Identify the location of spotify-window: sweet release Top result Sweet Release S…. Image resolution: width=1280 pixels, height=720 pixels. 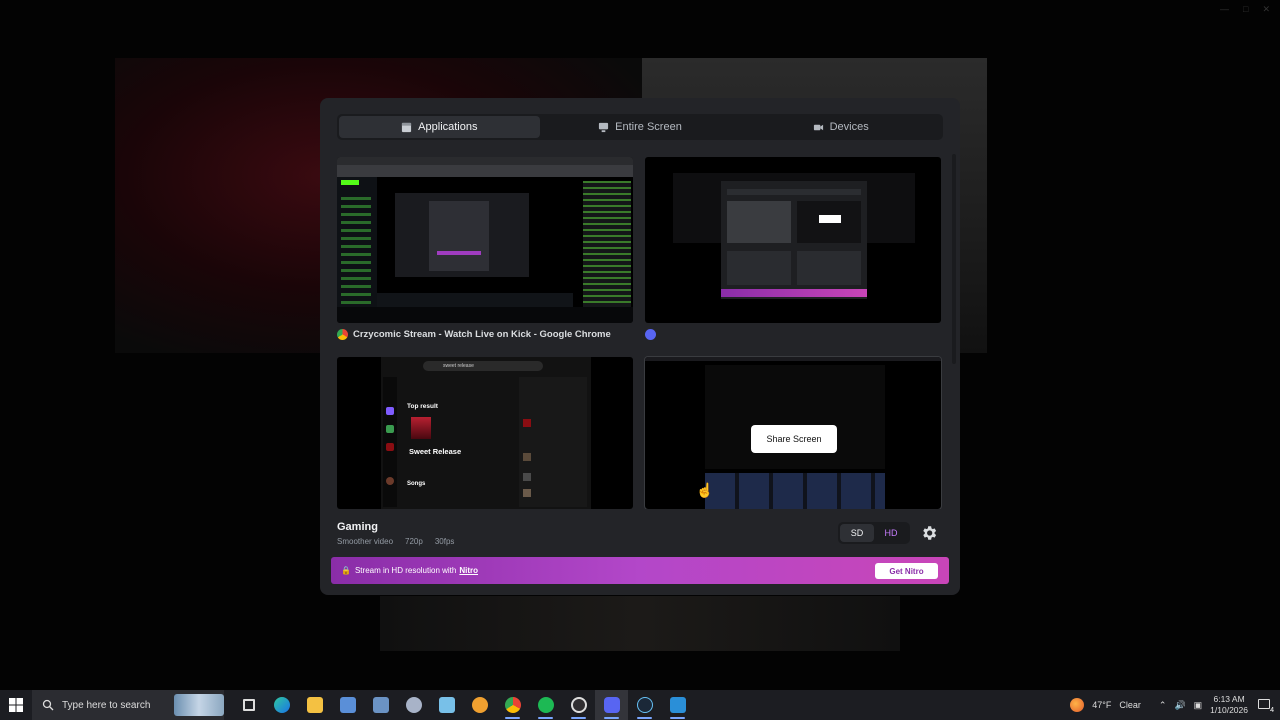
(486, 433).